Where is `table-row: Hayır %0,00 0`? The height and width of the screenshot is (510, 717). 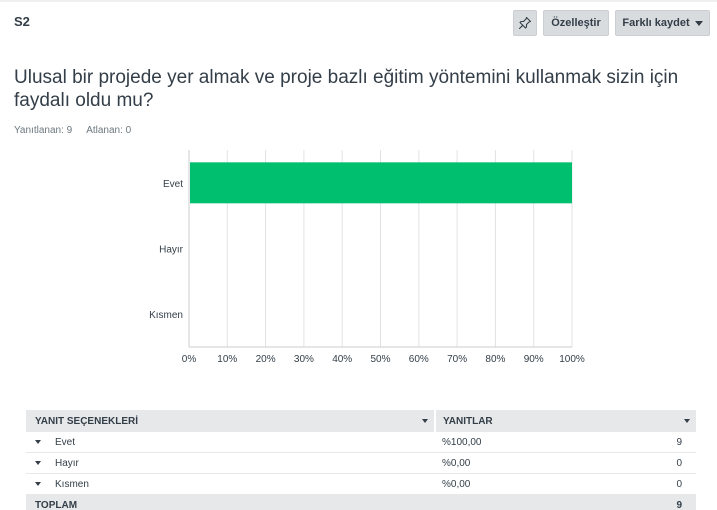 table-row: Hayır %0,00 0 is located at coordinates (361, 463).